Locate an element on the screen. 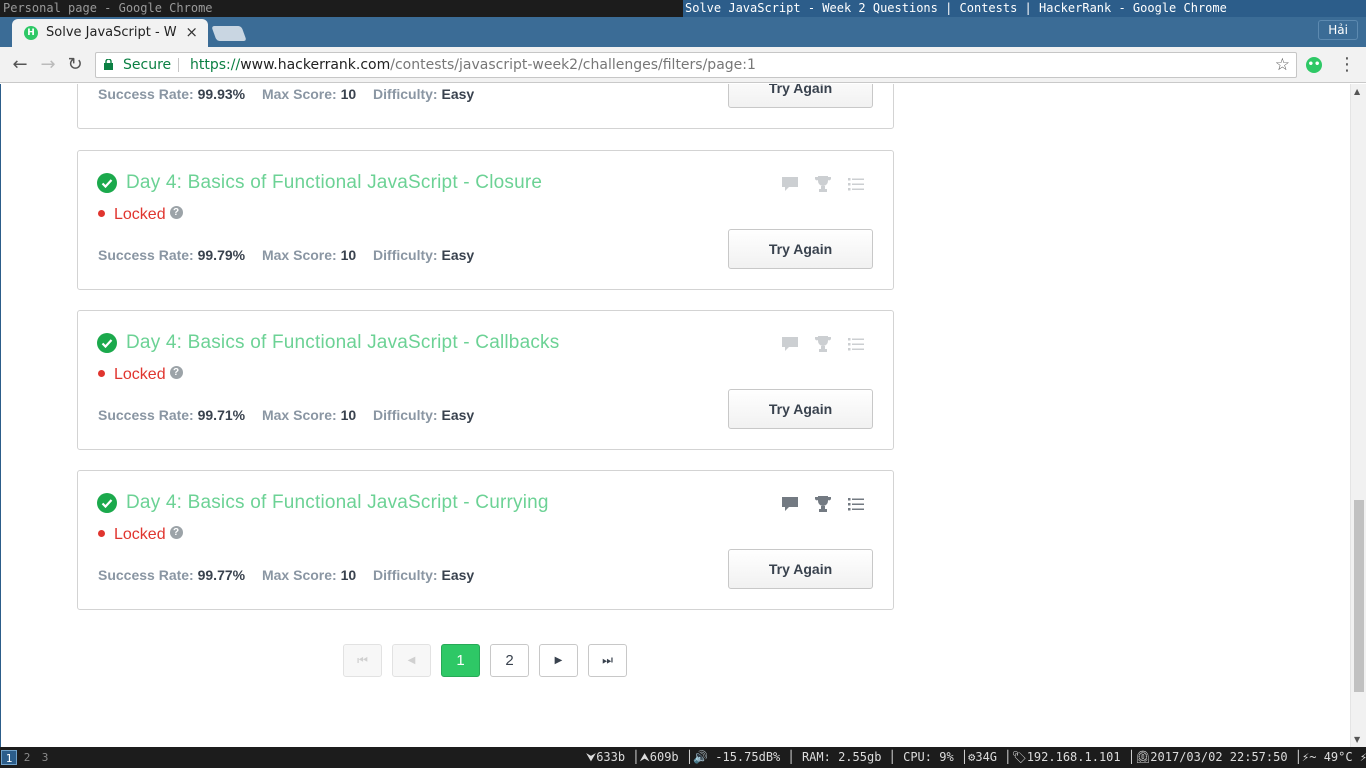 This screenshot has height=768, width=1366. workspace-1: 1 is located at coordinates (9, 757).